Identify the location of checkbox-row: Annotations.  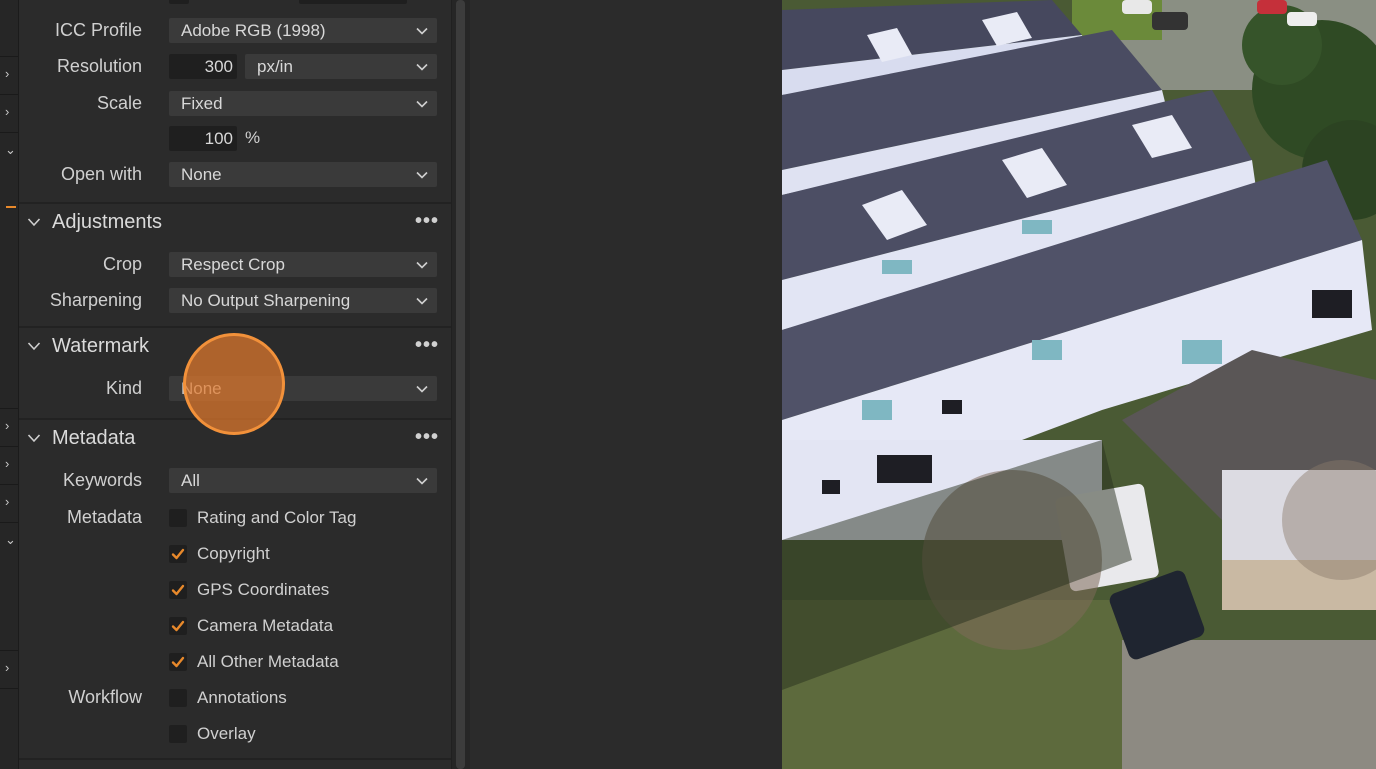
(310, 697).